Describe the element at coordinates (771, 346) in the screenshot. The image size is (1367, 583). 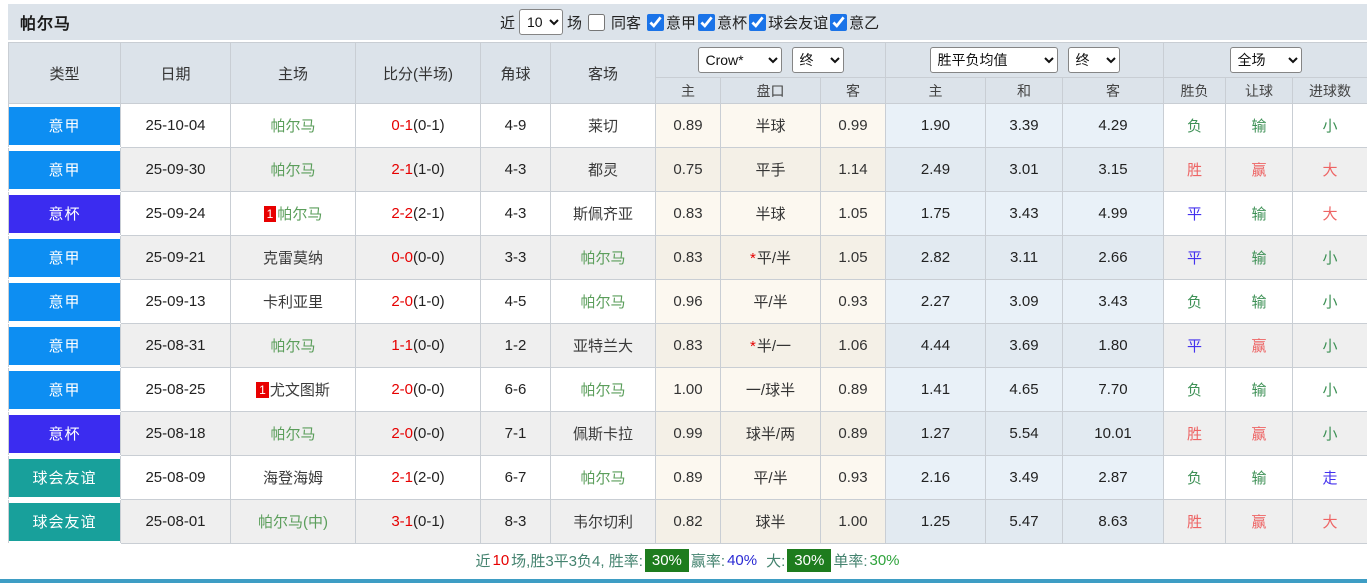
I see `handicap-cell: *半/一` at that location.